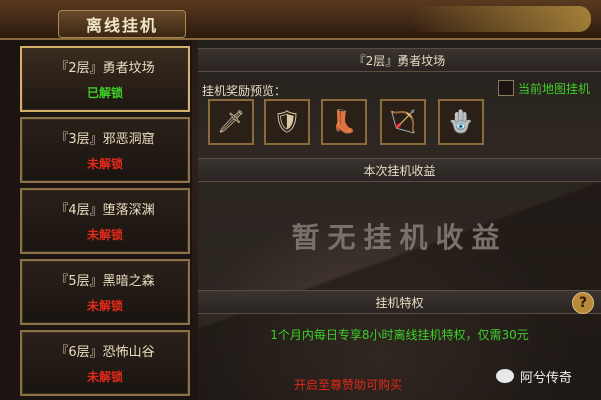 This screenshot has height=400, width=601. Describe the element at coordinates (105, 150) in the screenshot. I see `floor-card-3: 『3层』邪恶洞窟 未解锁` at that location.